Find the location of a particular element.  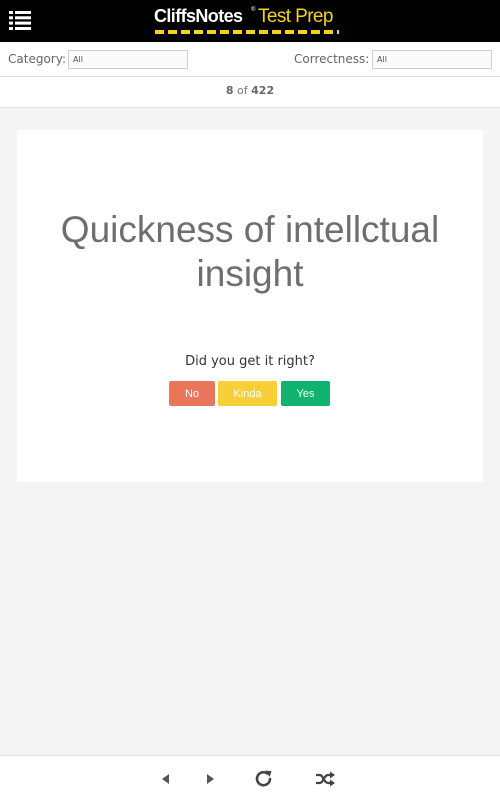

no-button: No is located at coordinates (192, 393).